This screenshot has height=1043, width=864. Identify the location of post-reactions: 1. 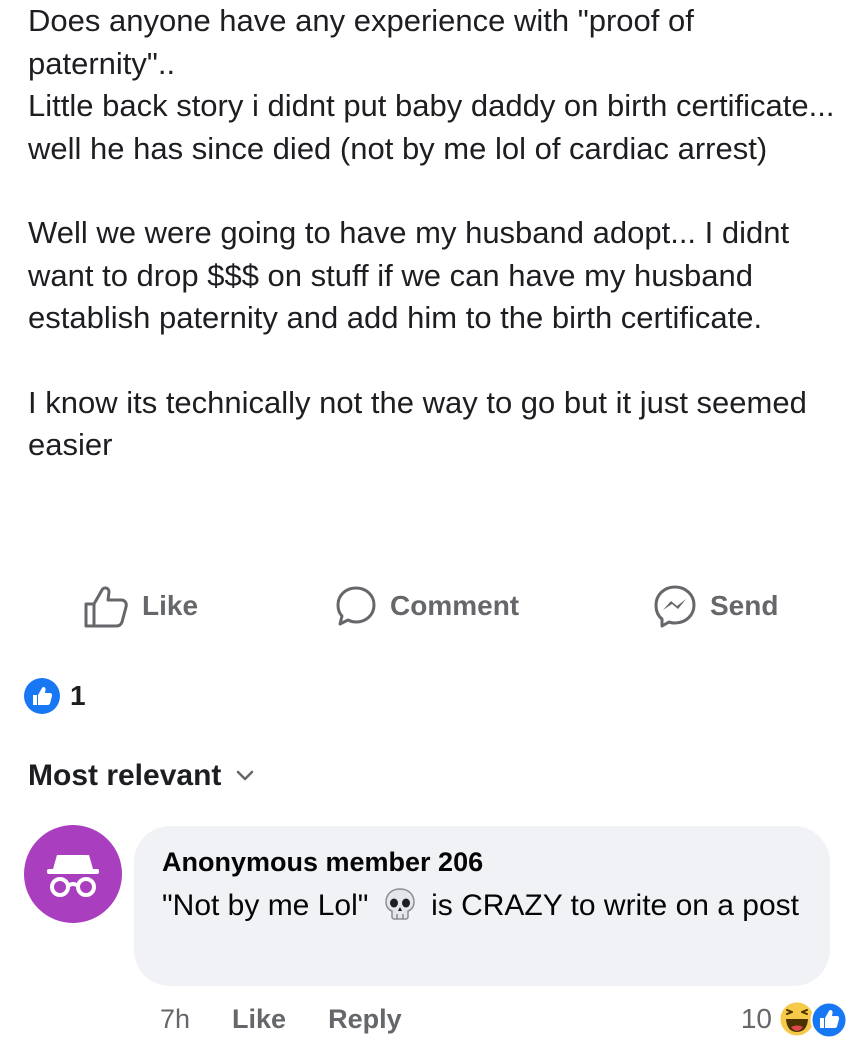
(55, 696).